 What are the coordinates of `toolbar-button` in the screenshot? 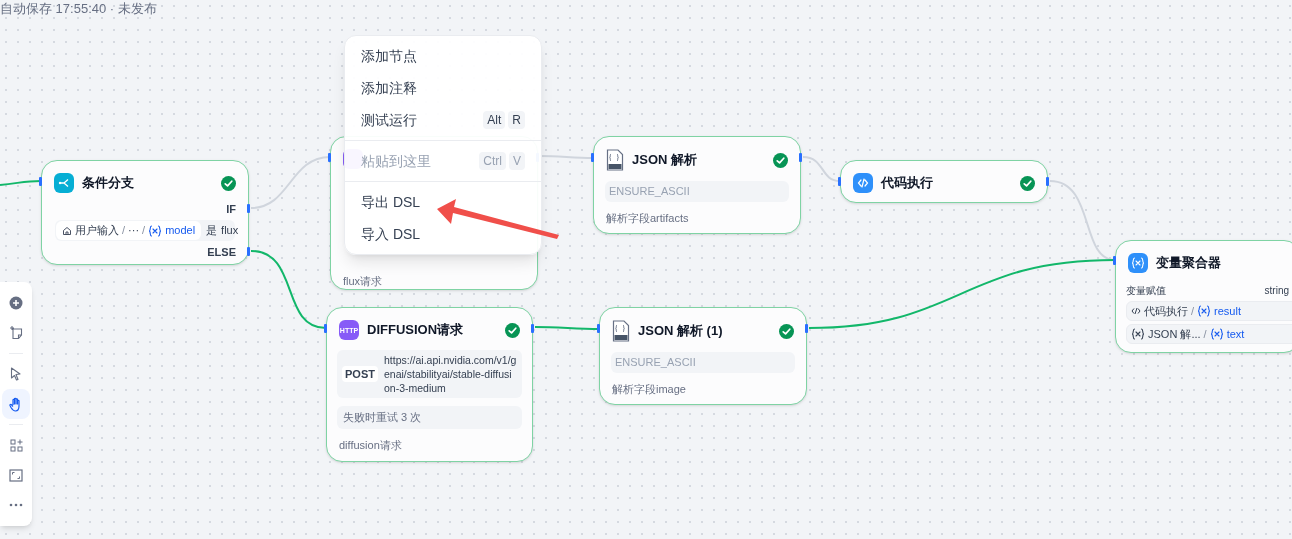 It's located at (16, 404).